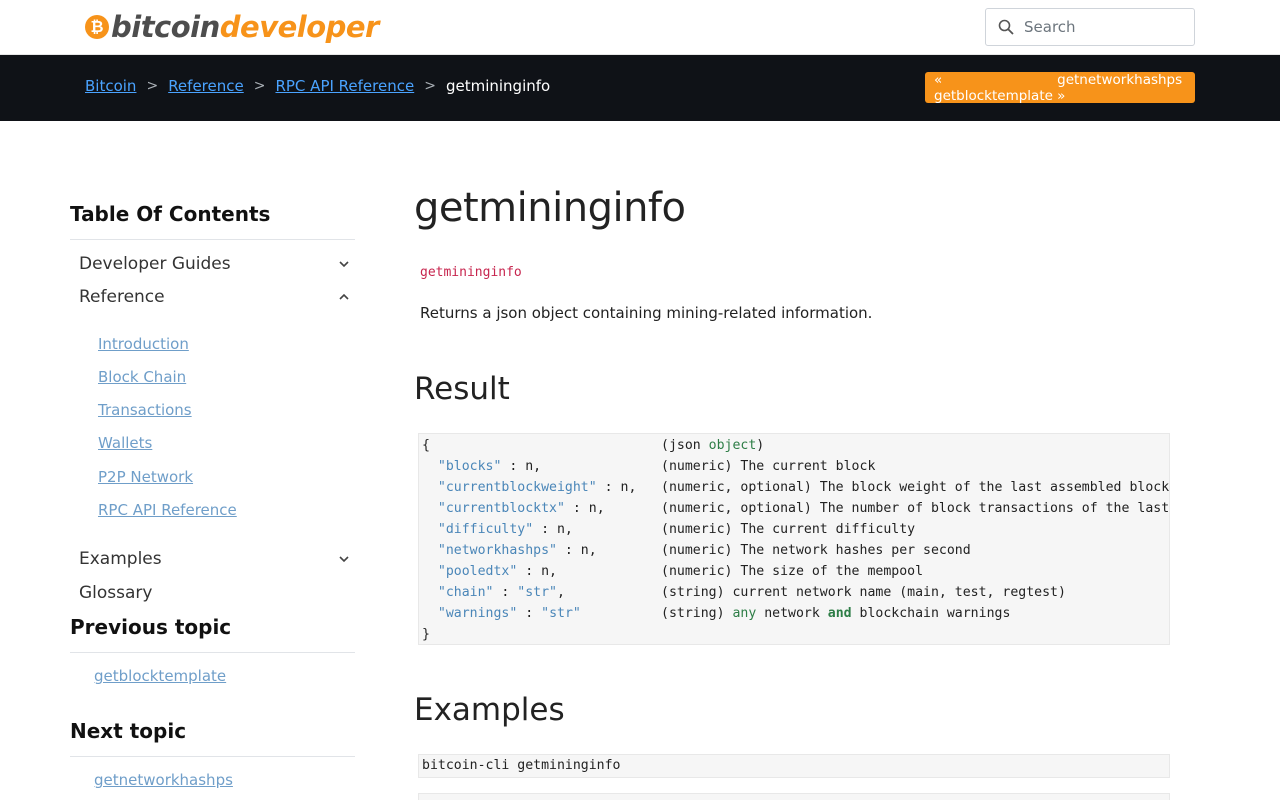 The width and height of the screenshot is (1280, 800). I want to click on toc-link-wallets: Wallets, so click(125, 443).